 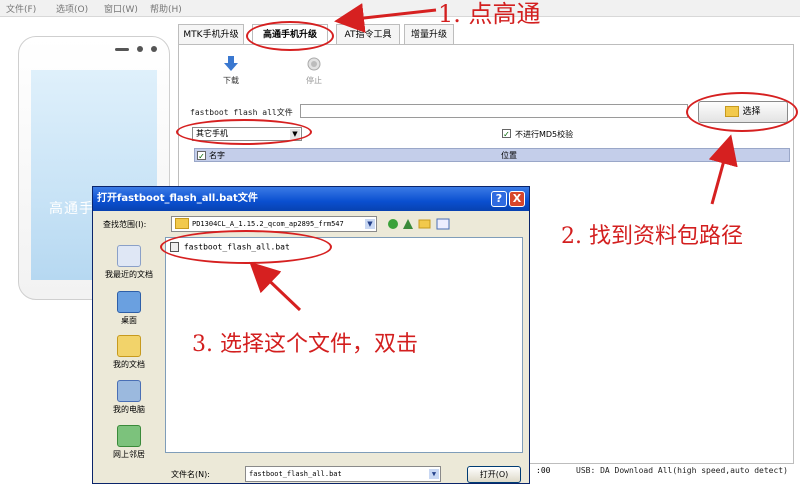 I want to click on arrow-step1, so click(x=385, y=18).